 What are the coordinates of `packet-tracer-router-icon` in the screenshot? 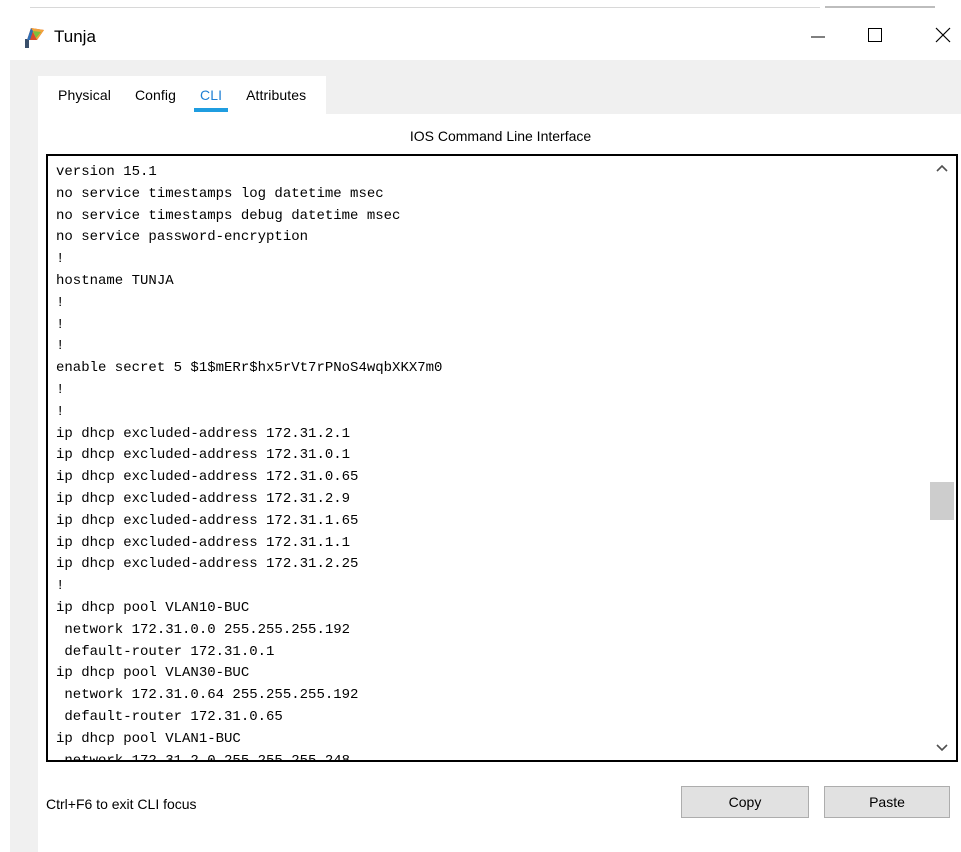 It's located at (34, 37).